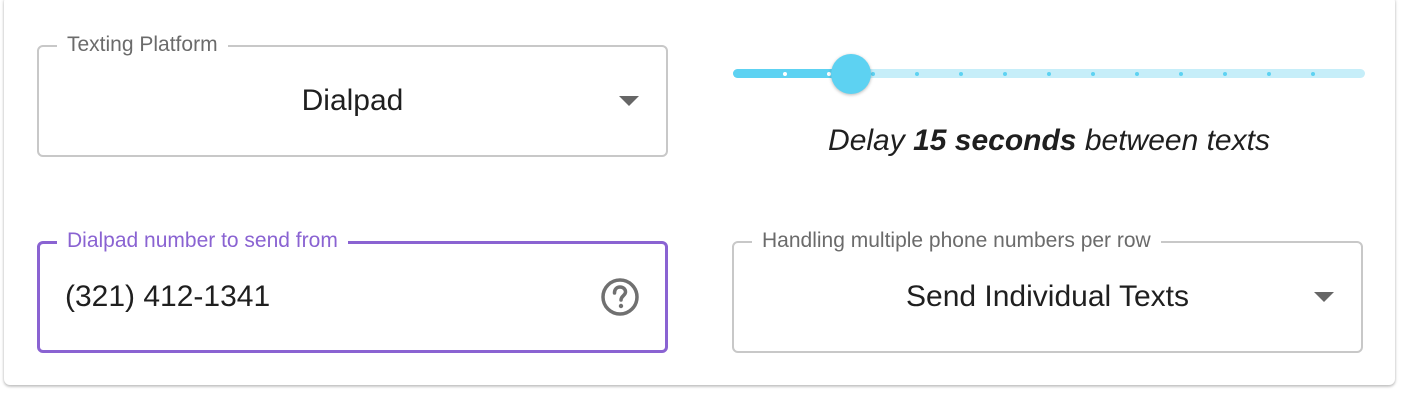 The width and height of the screenshot is (1411, 413). I want to click on texting-platform-select: Texting Platform Dialpad, so click(352, 94).